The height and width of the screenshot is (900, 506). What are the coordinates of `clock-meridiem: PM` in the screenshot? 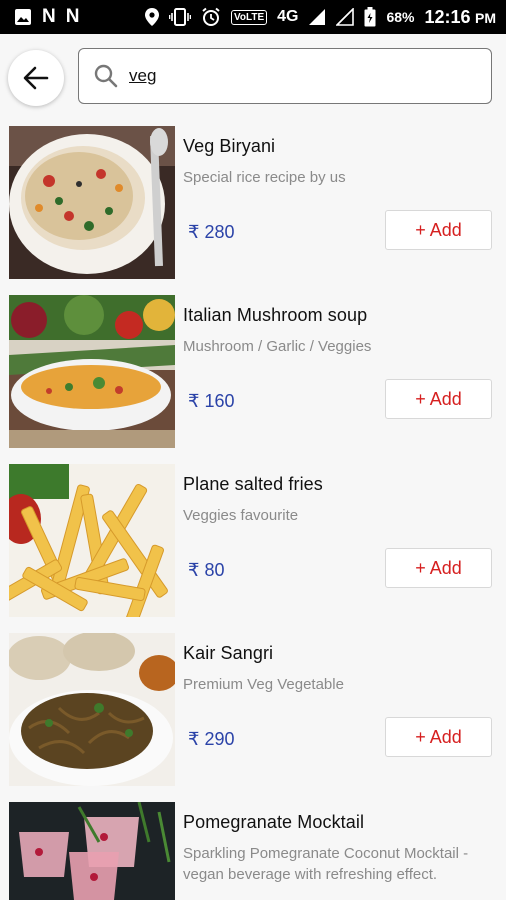 It's located at (485, 17).